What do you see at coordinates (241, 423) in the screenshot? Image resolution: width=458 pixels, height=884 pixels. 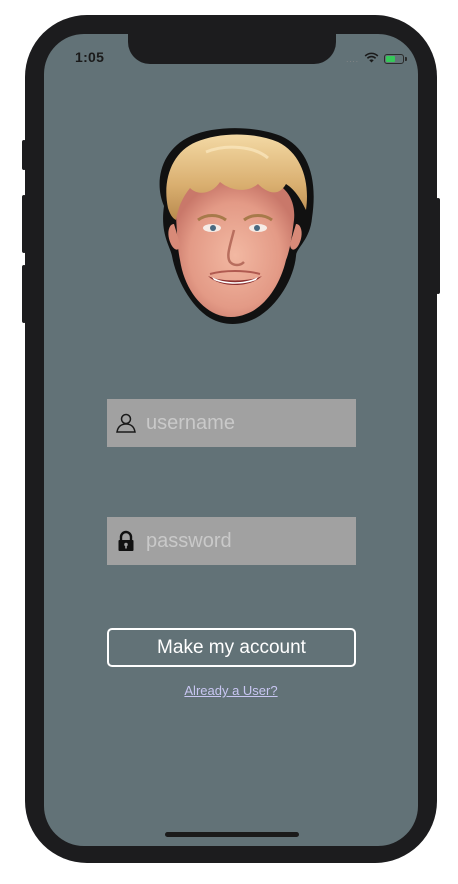 I see `username-input` at bounding box center [241, 423].